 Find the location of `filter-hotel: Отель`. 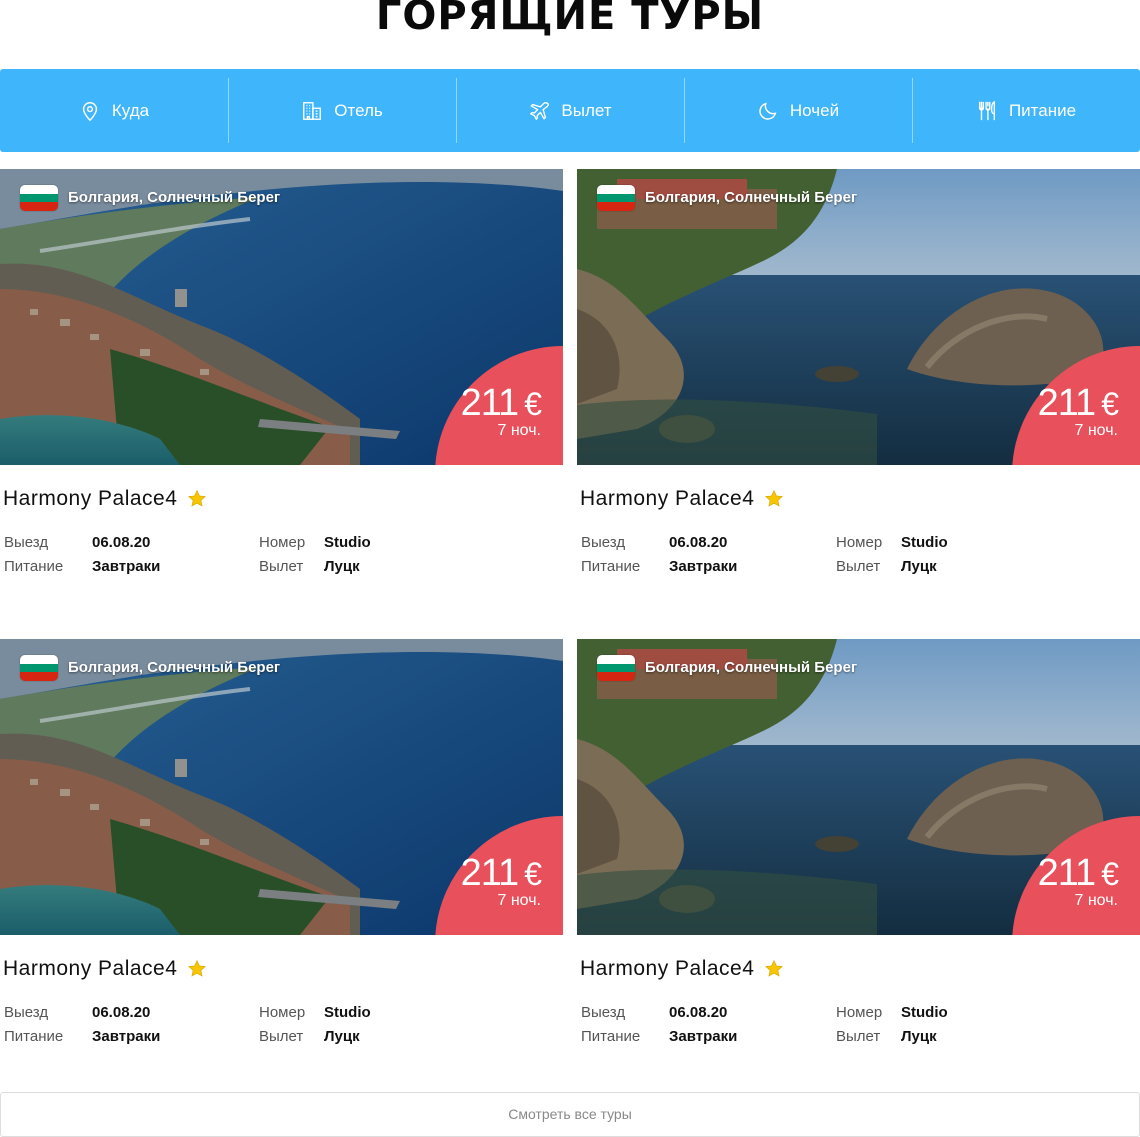

filter-hotel: Отель is located at coordinates (342, 110).